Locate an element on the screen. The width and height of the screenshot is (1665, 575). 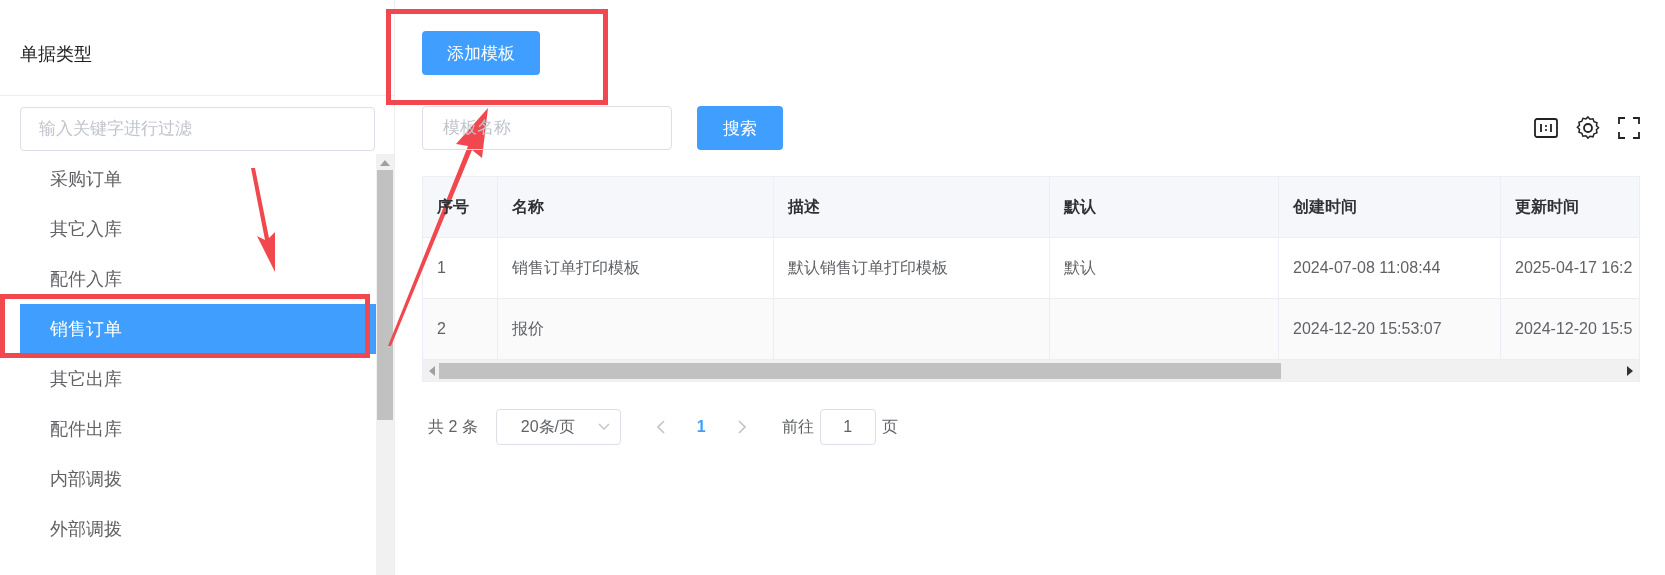
sidebar-item: 外部调拨 is located at coordinates (198, 529).